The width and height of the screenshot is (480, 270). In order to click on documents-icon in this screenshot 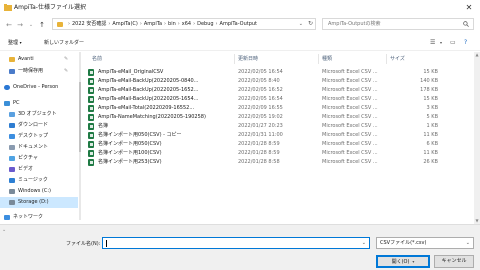, I will do `click(12, 147)`.